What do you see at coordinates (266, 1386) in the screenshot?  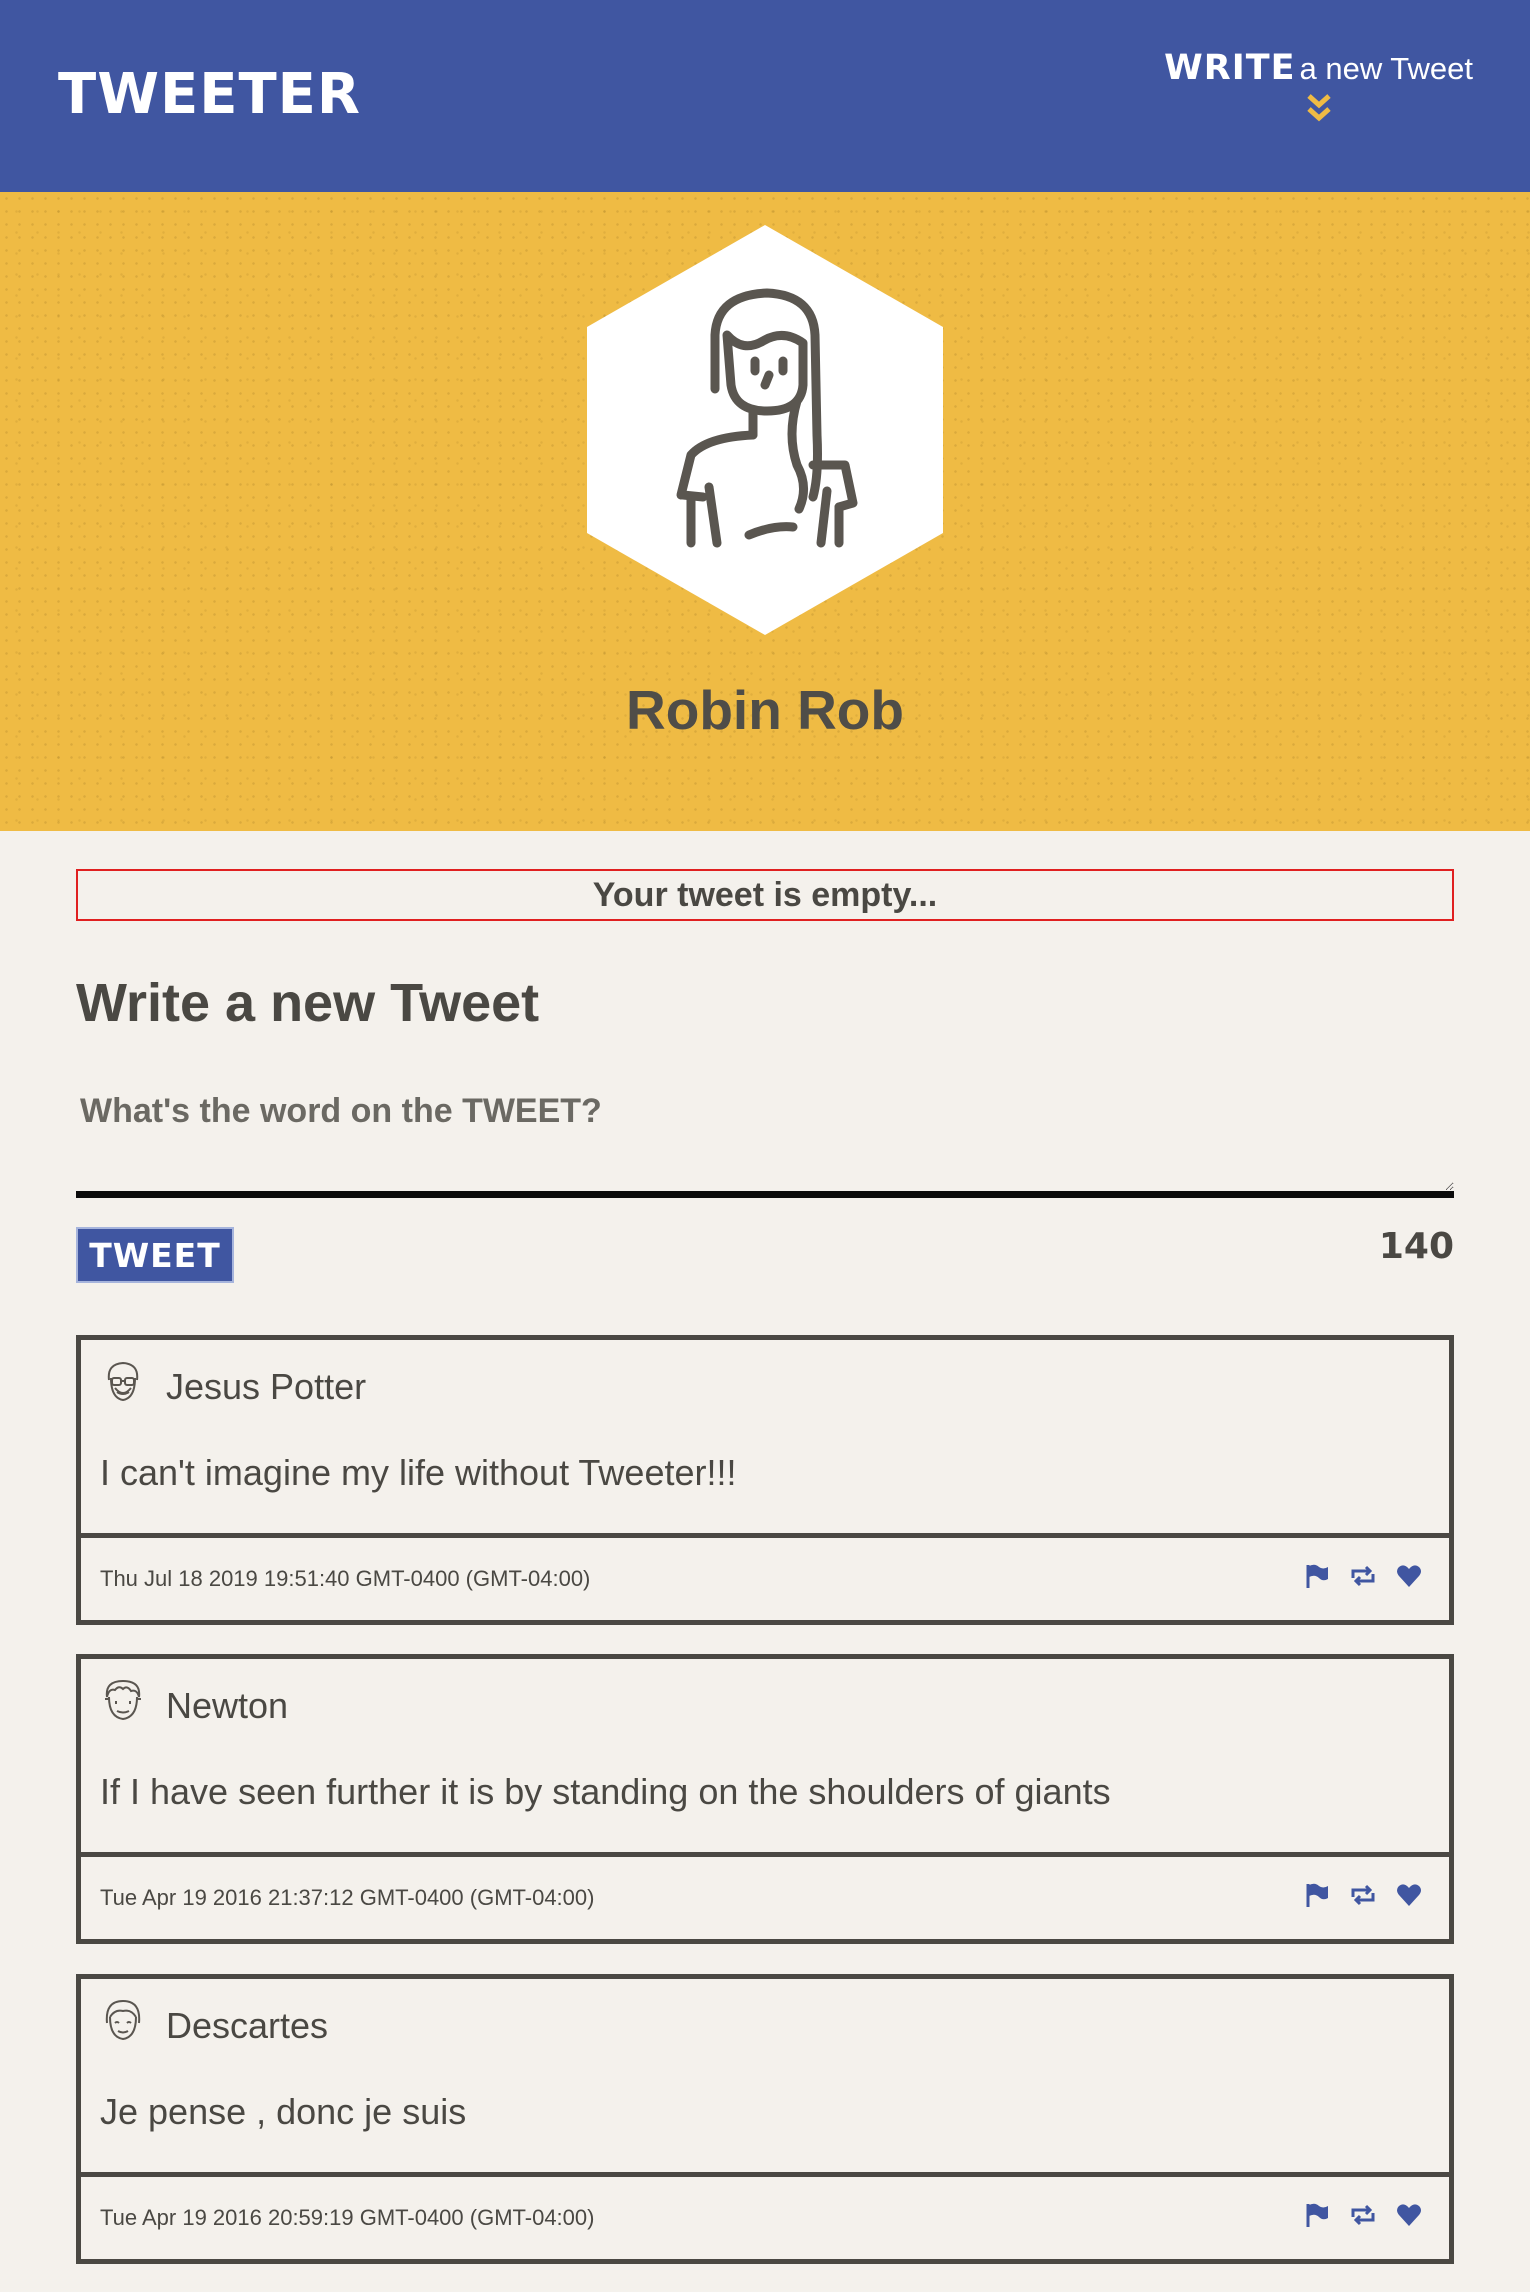 I see `tweet-author: Jesus Potter` at bounding box center [266, 1386].